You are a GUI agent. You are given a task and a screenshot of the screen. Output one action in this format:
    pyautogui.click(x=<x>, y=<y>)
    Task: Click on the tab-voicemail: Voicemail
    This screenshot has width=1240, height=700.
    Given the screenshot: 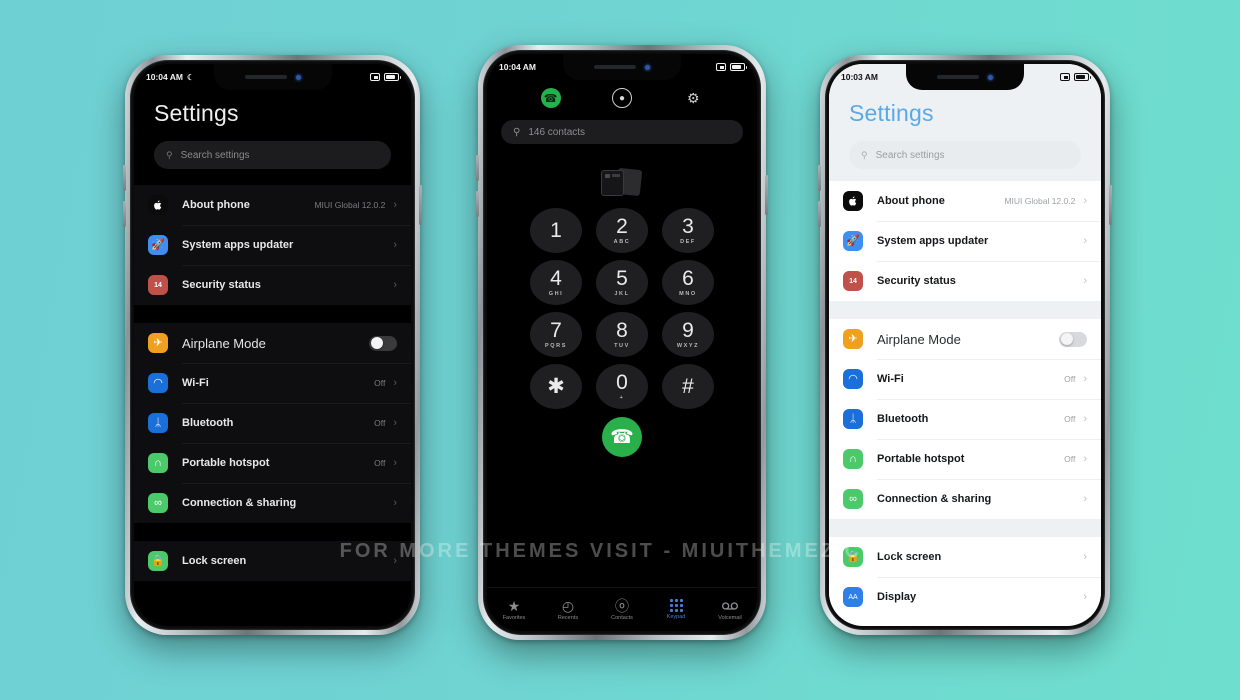 What is the action you would take?
    pyautogui.click(x=730, y=610)
    